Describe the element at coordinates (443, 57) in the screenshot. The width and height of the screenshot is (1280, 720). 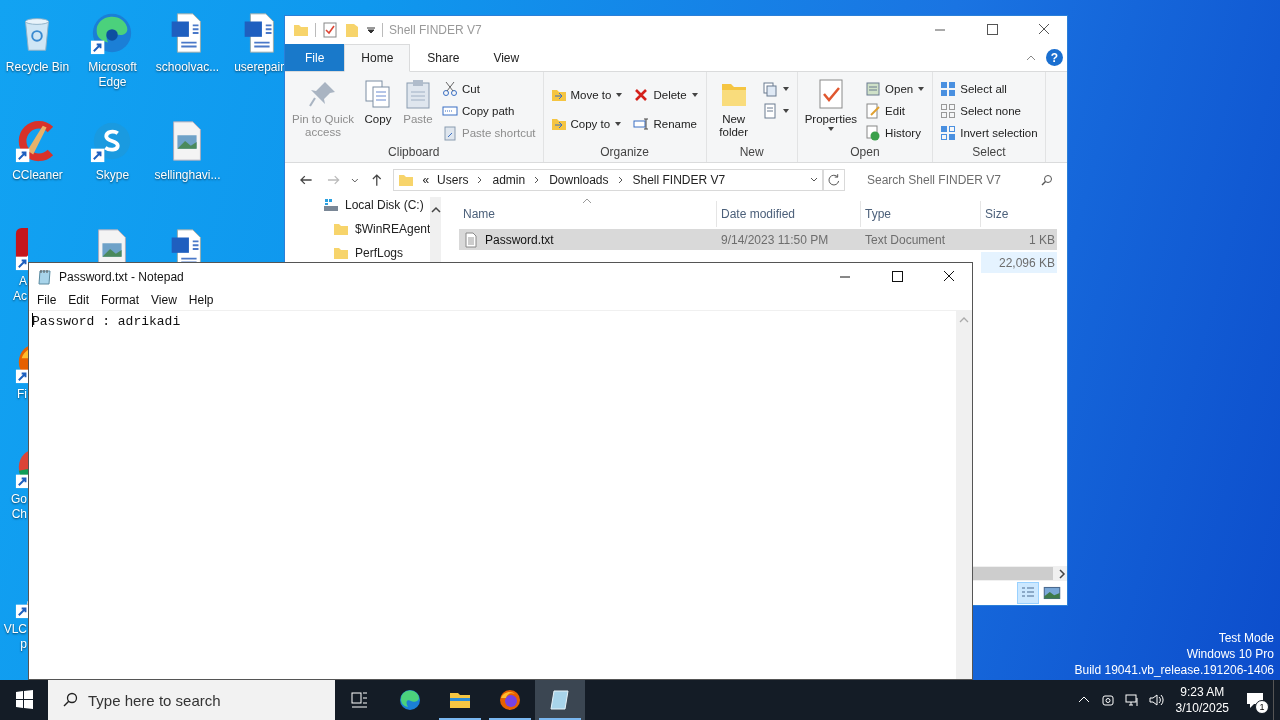
I see `ribbon-tab: Share` at that location.